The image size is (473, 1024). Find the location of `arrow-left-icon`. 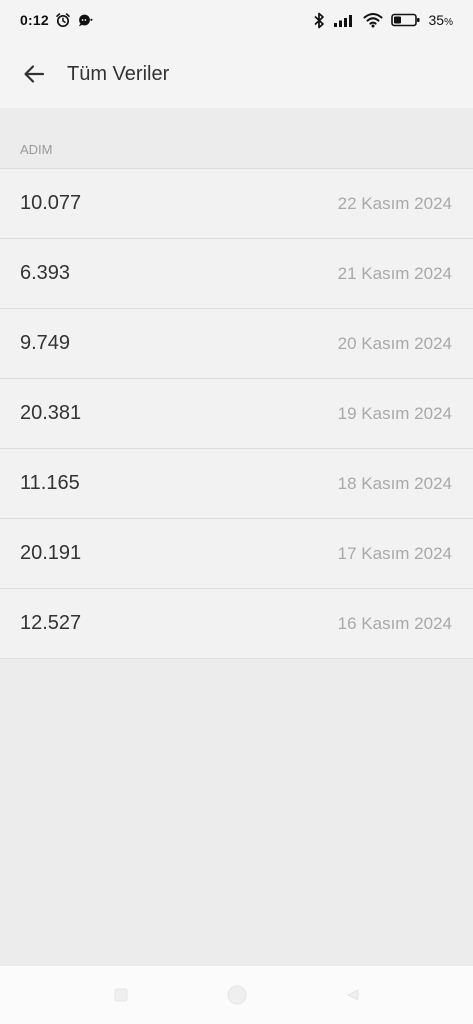

arrow-left-icon is located at coordinates (34, 74).